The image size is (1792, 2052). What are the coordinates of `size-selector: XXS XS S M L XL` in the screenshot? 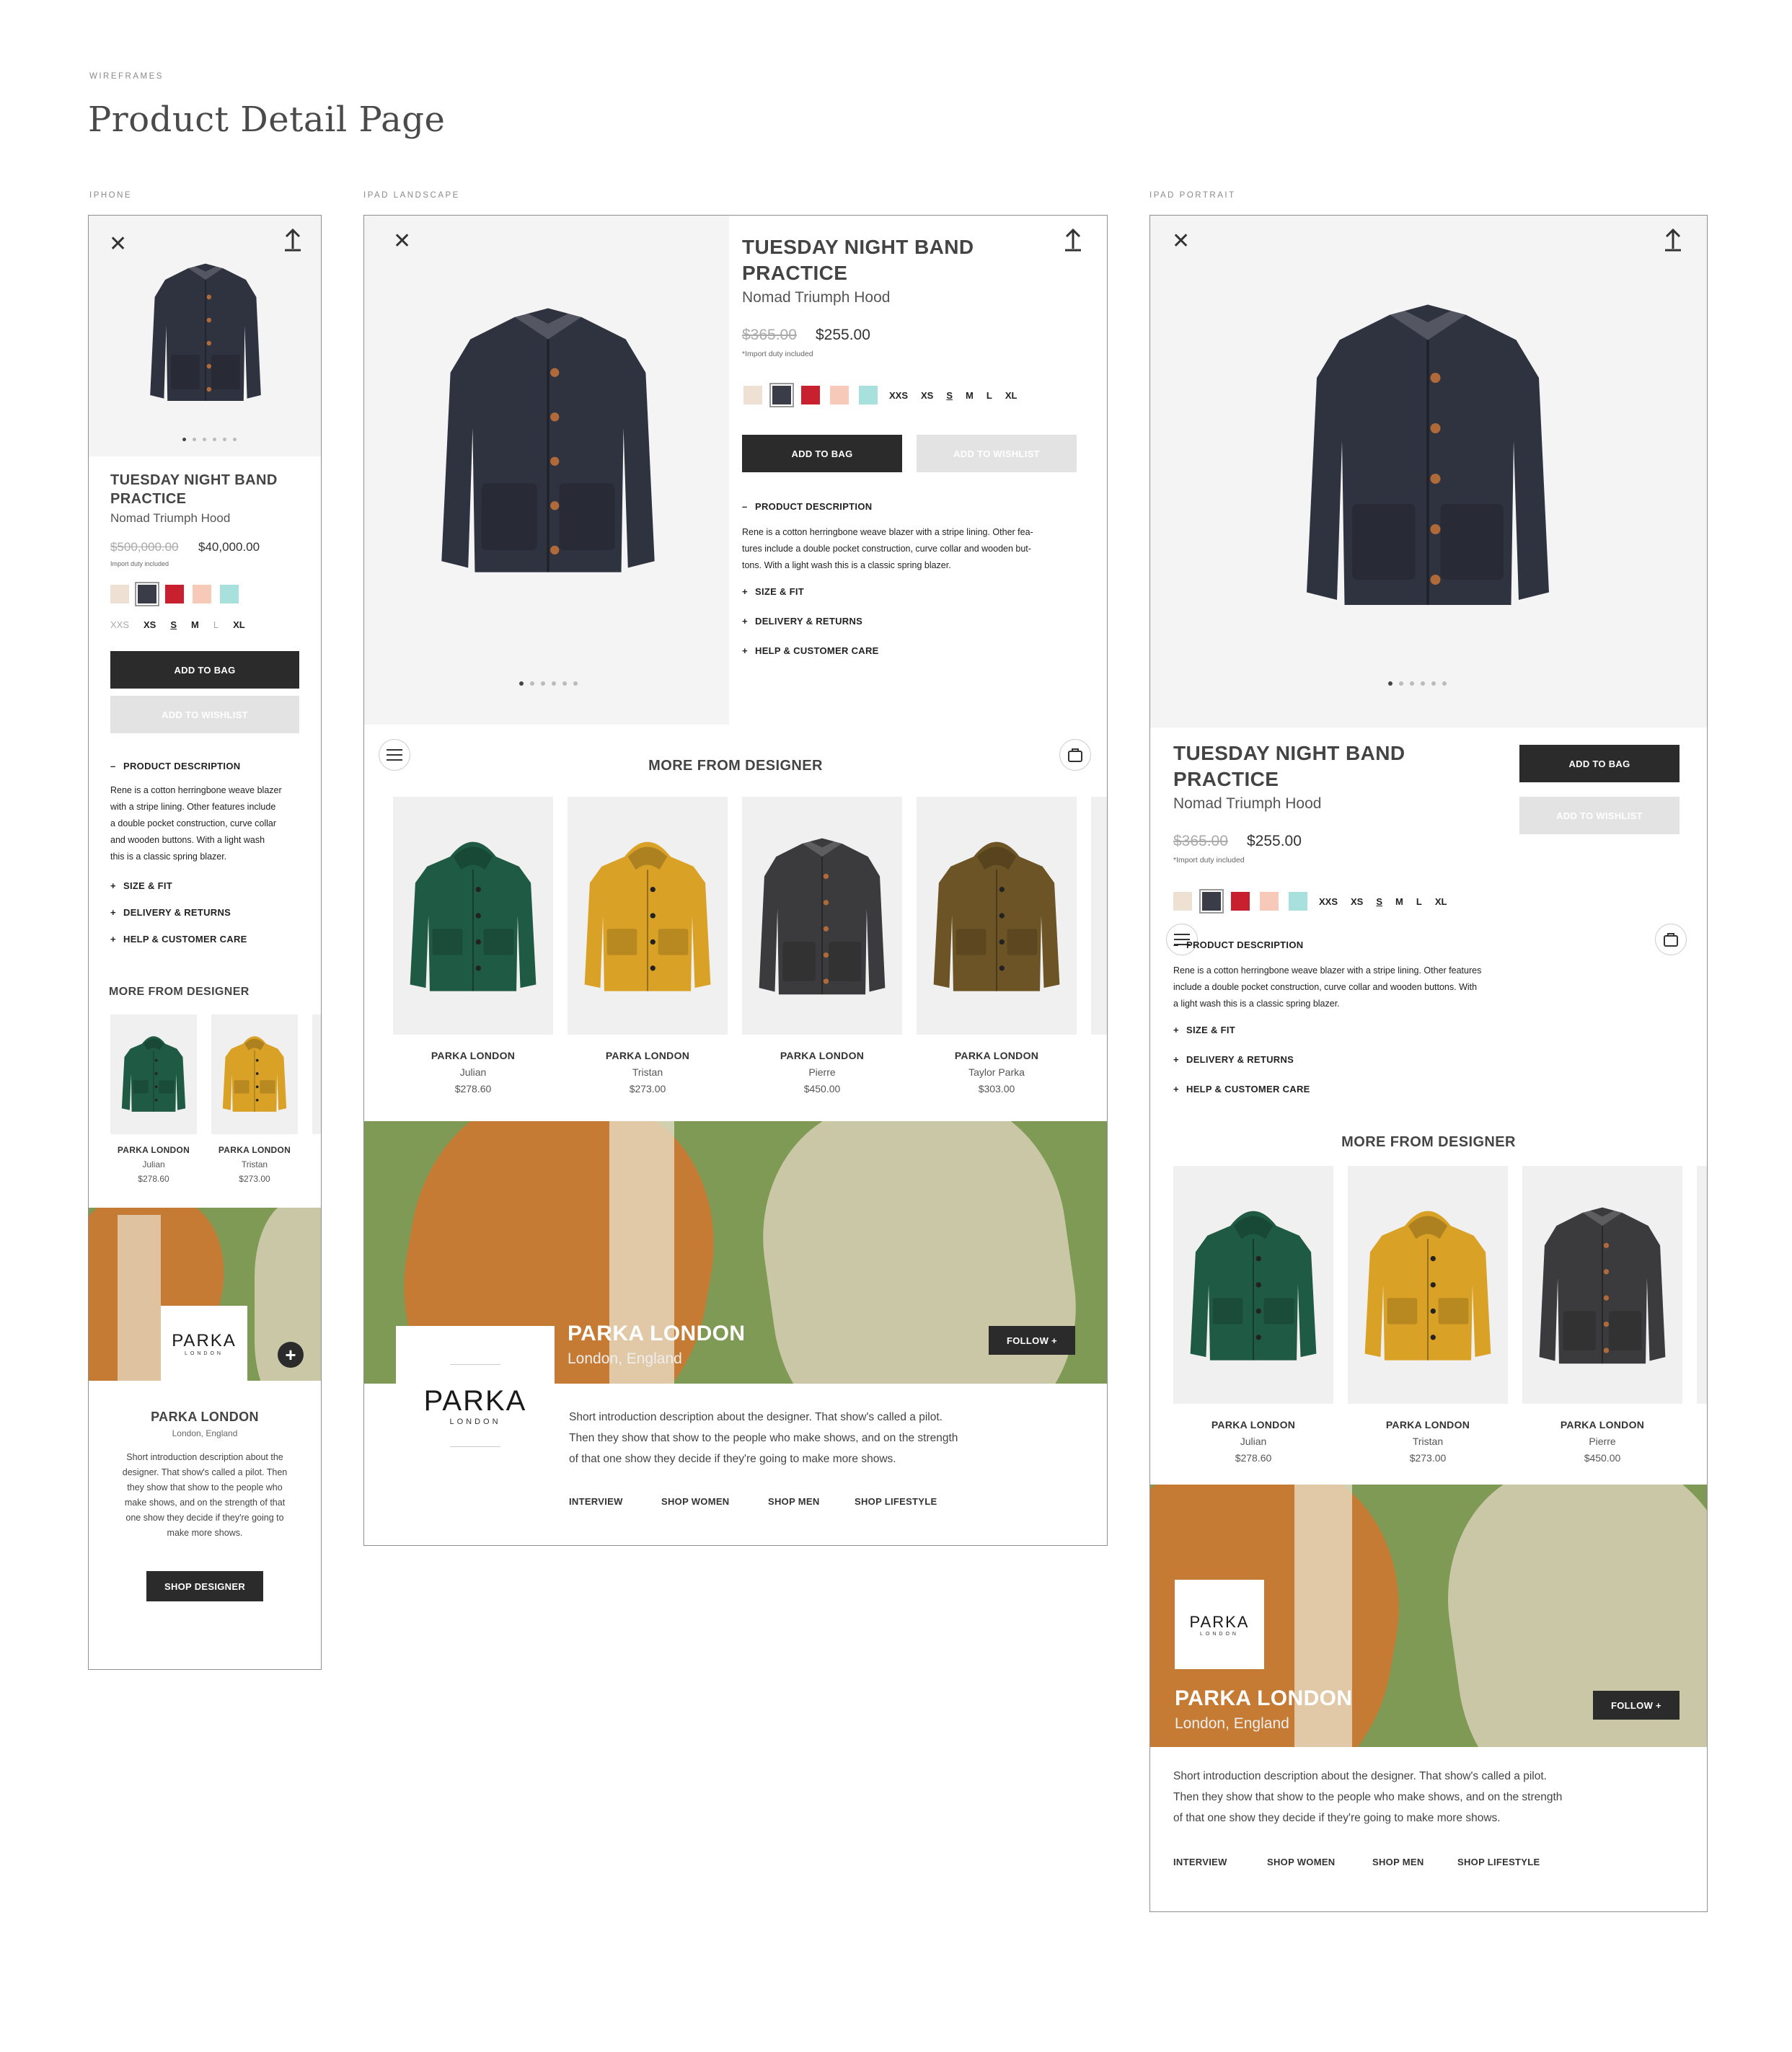 It's located at (953, 395).